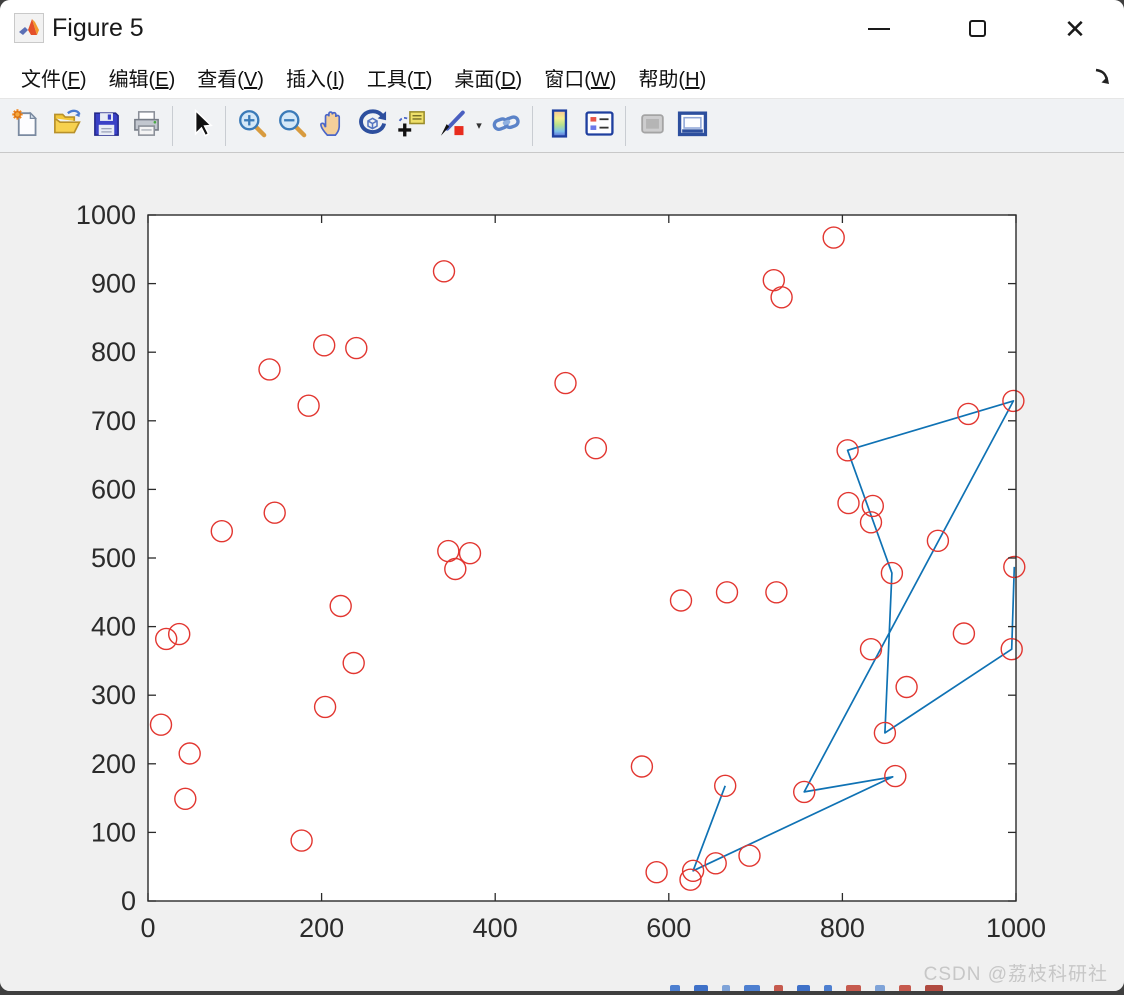 The width and height of the screenshot is (1124, 995). I want to click on zoom-out-icon, so click(292, 126).